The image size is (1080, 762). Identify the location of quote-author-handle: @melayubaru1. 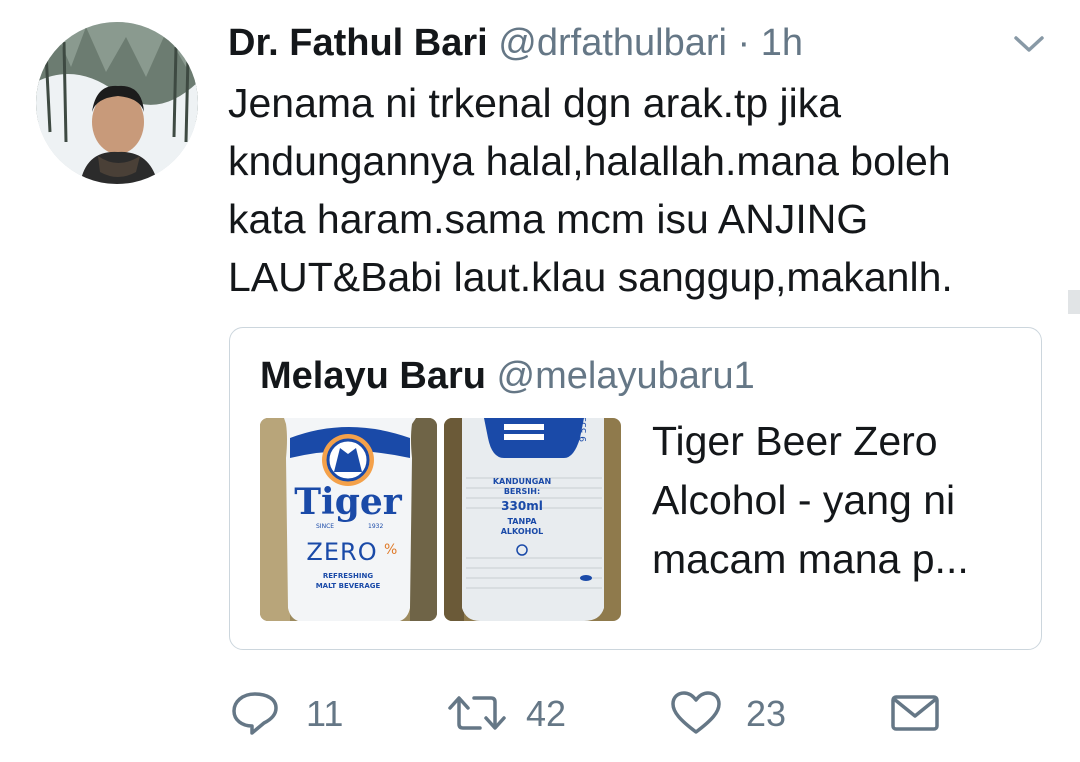
(625, 376).